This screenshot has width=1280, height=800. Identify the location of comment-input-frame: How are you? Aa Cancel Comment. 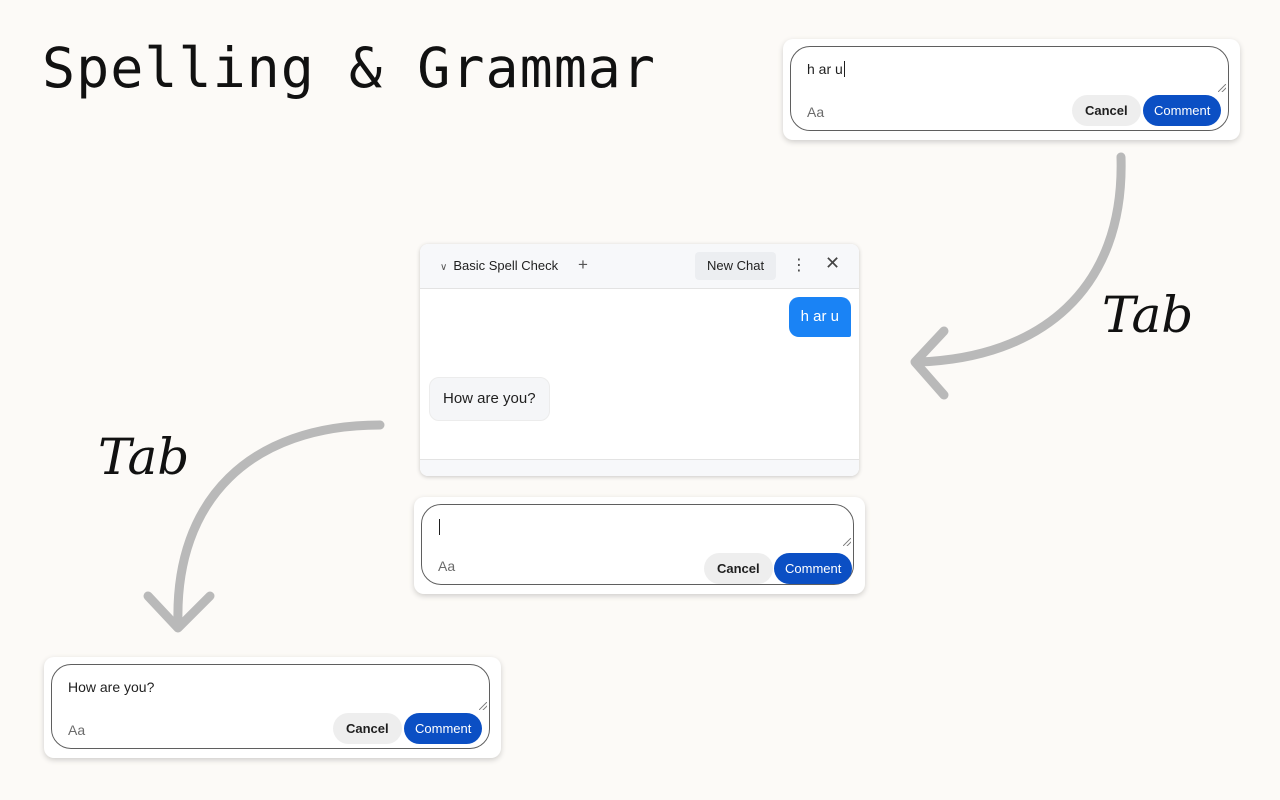
(270, 706).